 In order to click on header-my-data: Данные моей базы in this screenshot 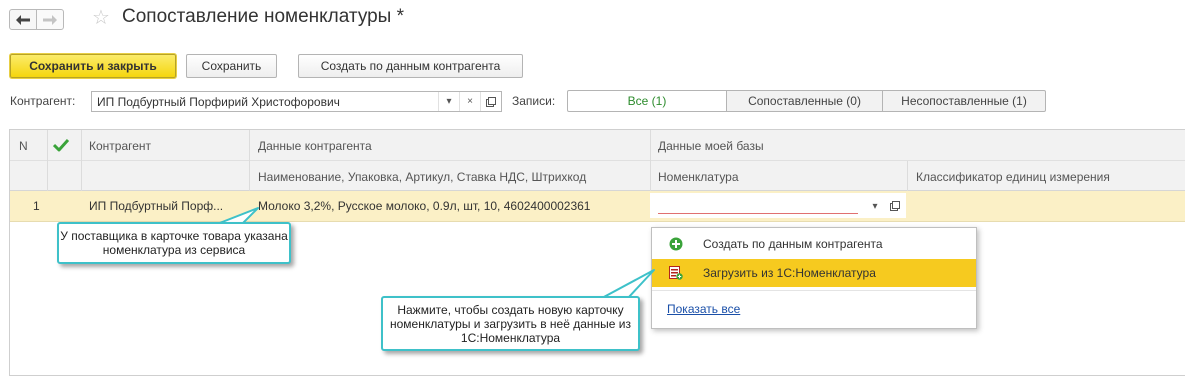, I will do `click(711, 146)`.